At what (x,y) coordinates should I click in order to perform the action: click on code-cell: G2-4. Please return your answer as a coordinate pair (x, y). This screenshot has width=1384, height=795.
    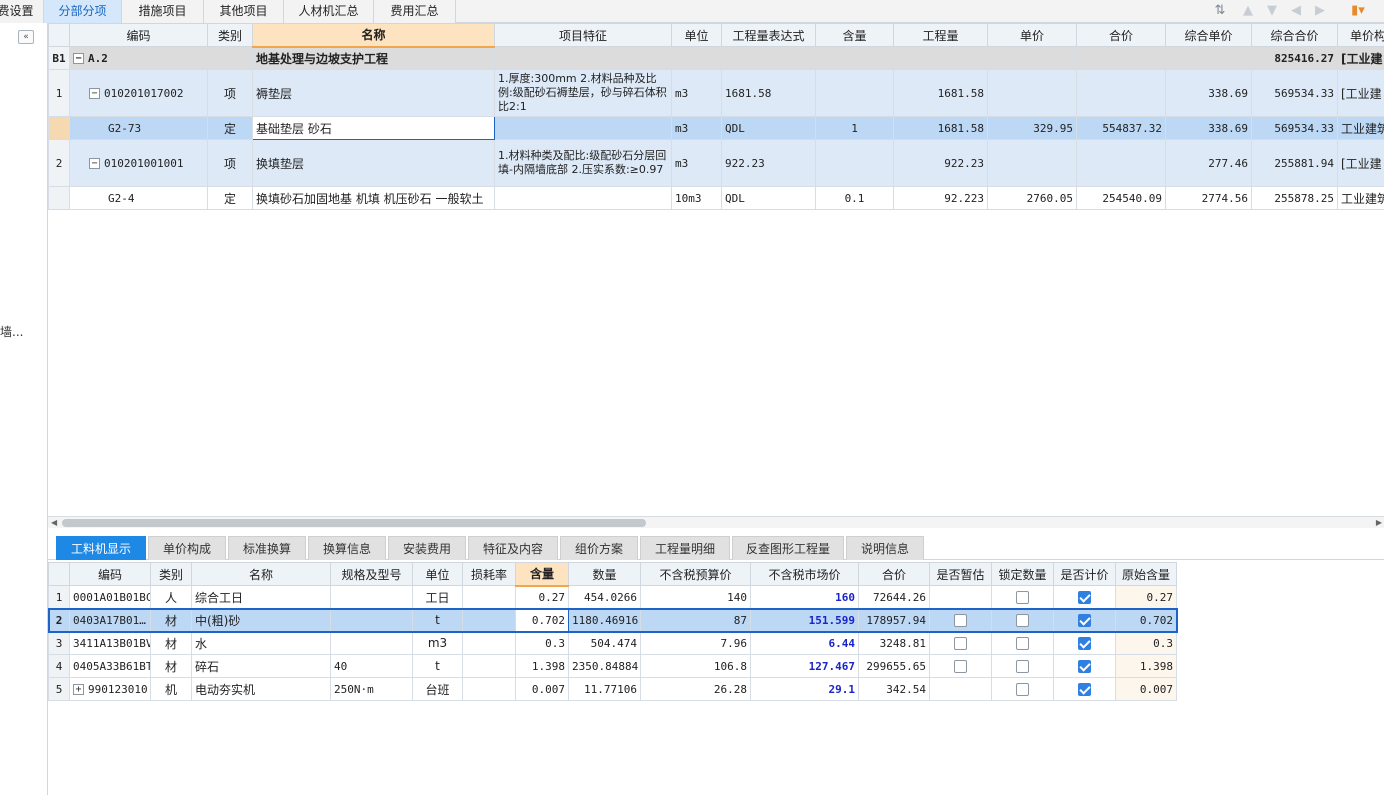
    Looking at the image, I should click on (138, 198).